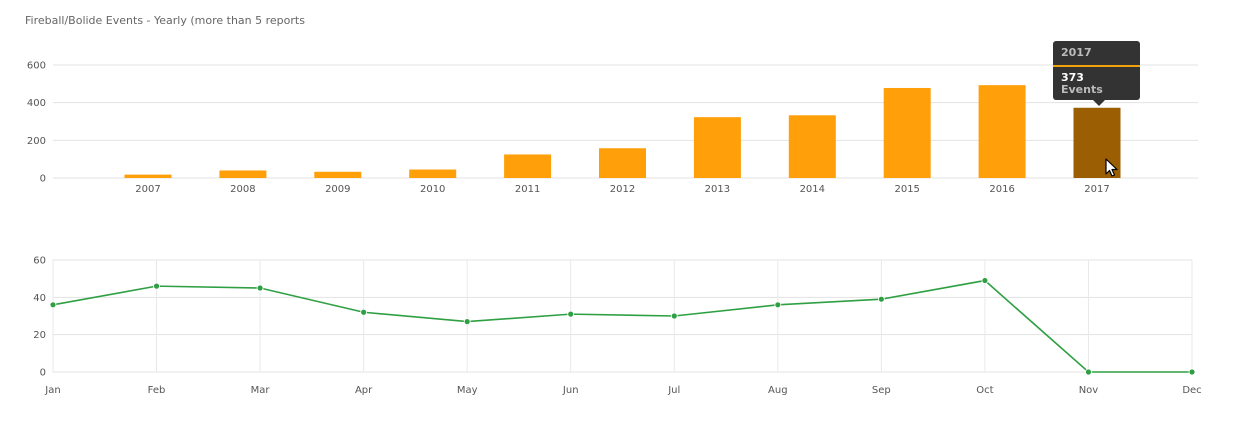 The width and height of the screenshot is (1241, 424). What do you see at coordinates (39, 261) in the screenshot?
I see `y-tick-label: 60` at bounding box center [39, 261].